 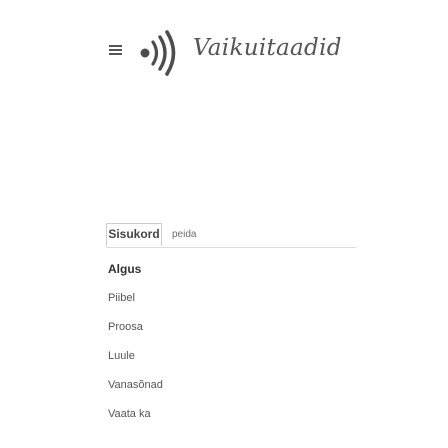 I want to click on list-item-proosa: Proosa, so click(x=228, y=327).